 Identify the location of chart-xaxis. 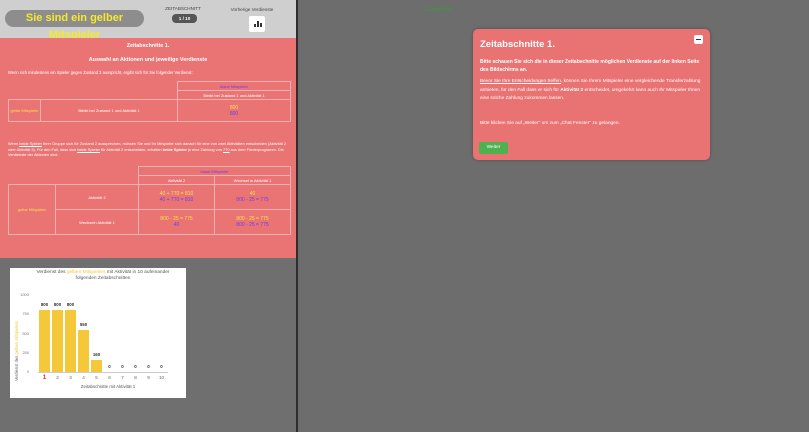
(103, 372).